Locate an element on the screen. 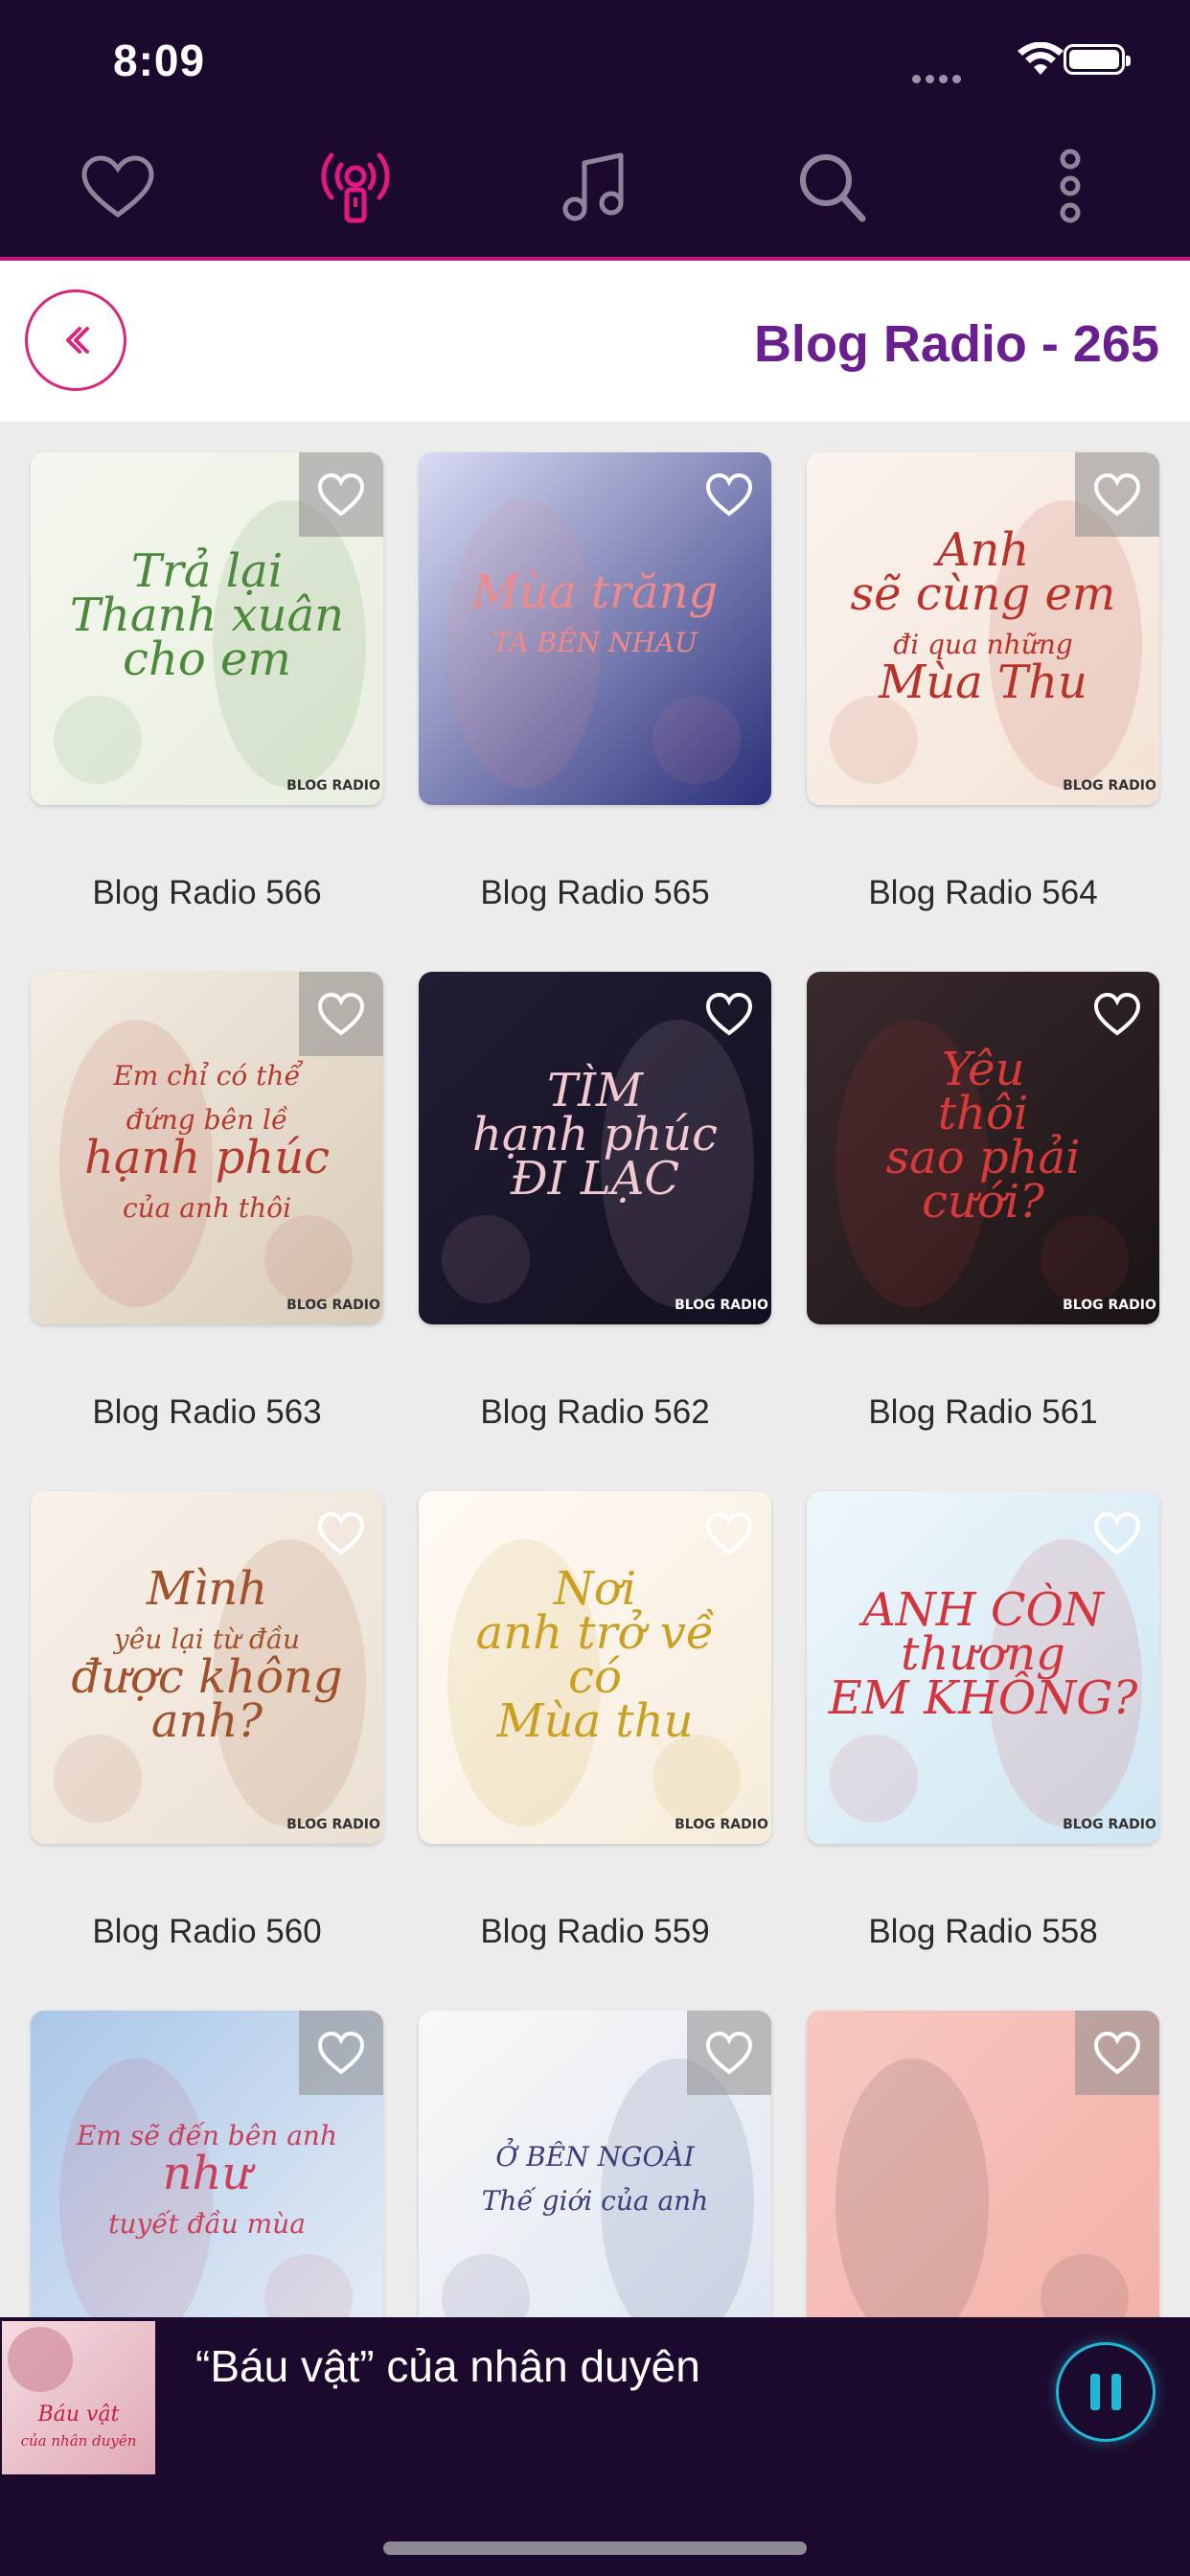 The image size is (1190, 2576). pause-icon is located at coordinates (1095, 2392).